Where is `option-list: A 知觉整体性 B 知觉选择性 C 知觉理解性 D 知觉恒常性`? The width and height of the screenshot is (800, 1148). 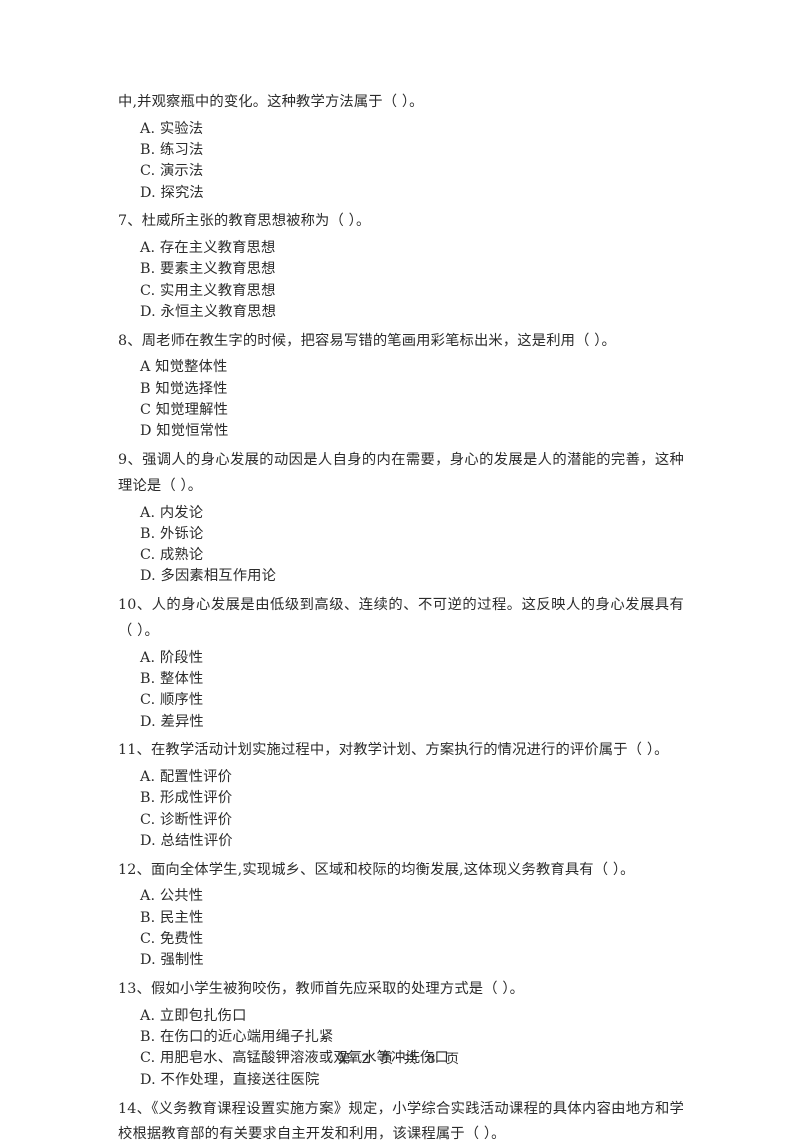
option-list: A 知觉整体性 B 知觉选择性 C 知觉理解性 D 知觉恒常性 is located at coordinates (401, 399).